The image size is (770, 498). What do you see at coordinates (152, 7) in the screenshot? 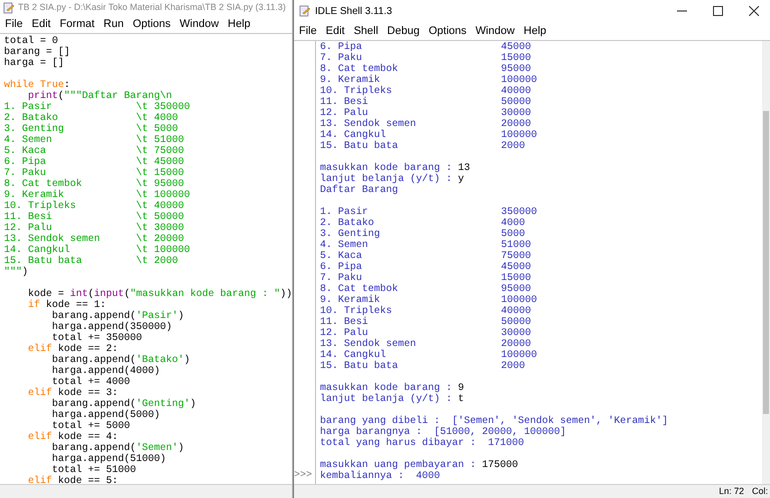
I see `window-title: TB 2 SIA.py - D:\Kasir Toko Material Kharisma\TB 2 SIA.py (3.11.3)` at bounding box center [152, 7].